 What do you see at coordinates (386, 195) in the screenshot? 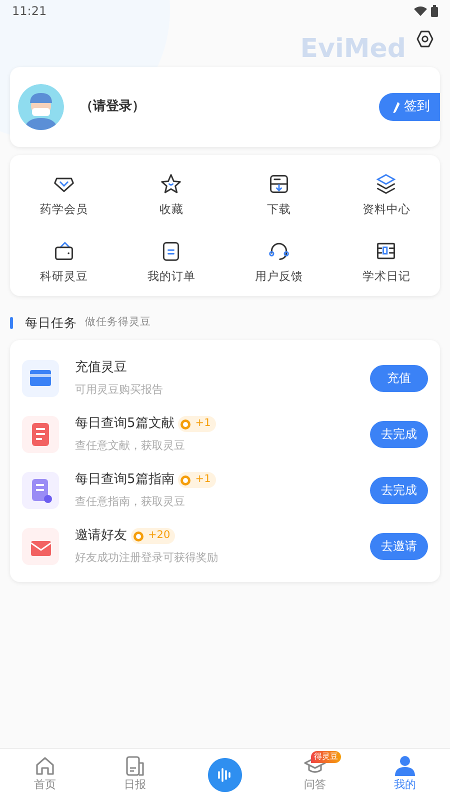
I see `shortcut-item: 资料中心` at bounding box center [386, 195].